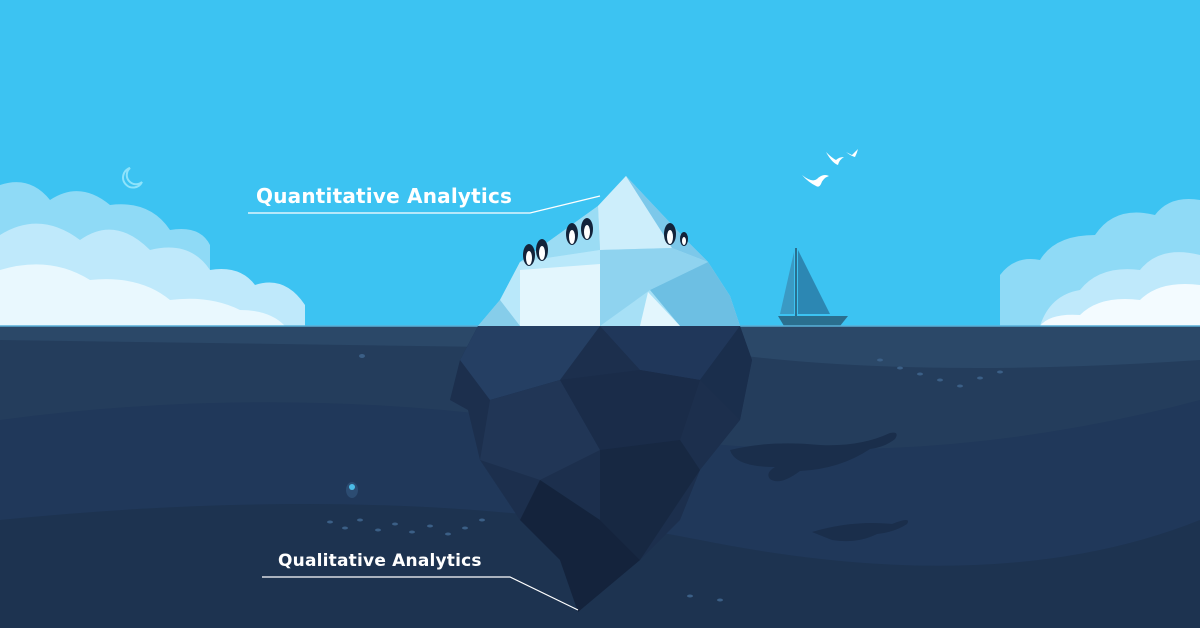 The image size is (1200, 628). What do you see at coordinates (380, 561) in the screenshot?
I see `qualitative-analytics-label: Qualitative Analytics` at bounding box center [380, 561].